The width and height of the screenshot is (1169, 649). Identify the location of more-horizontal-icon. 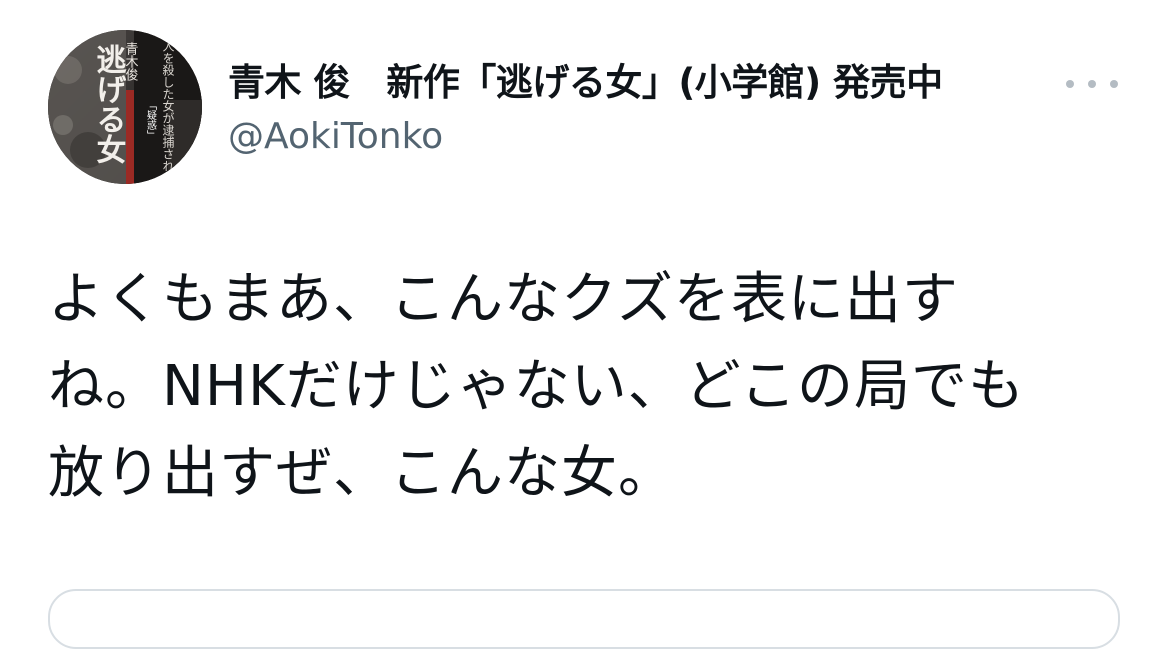
(1092, 84).